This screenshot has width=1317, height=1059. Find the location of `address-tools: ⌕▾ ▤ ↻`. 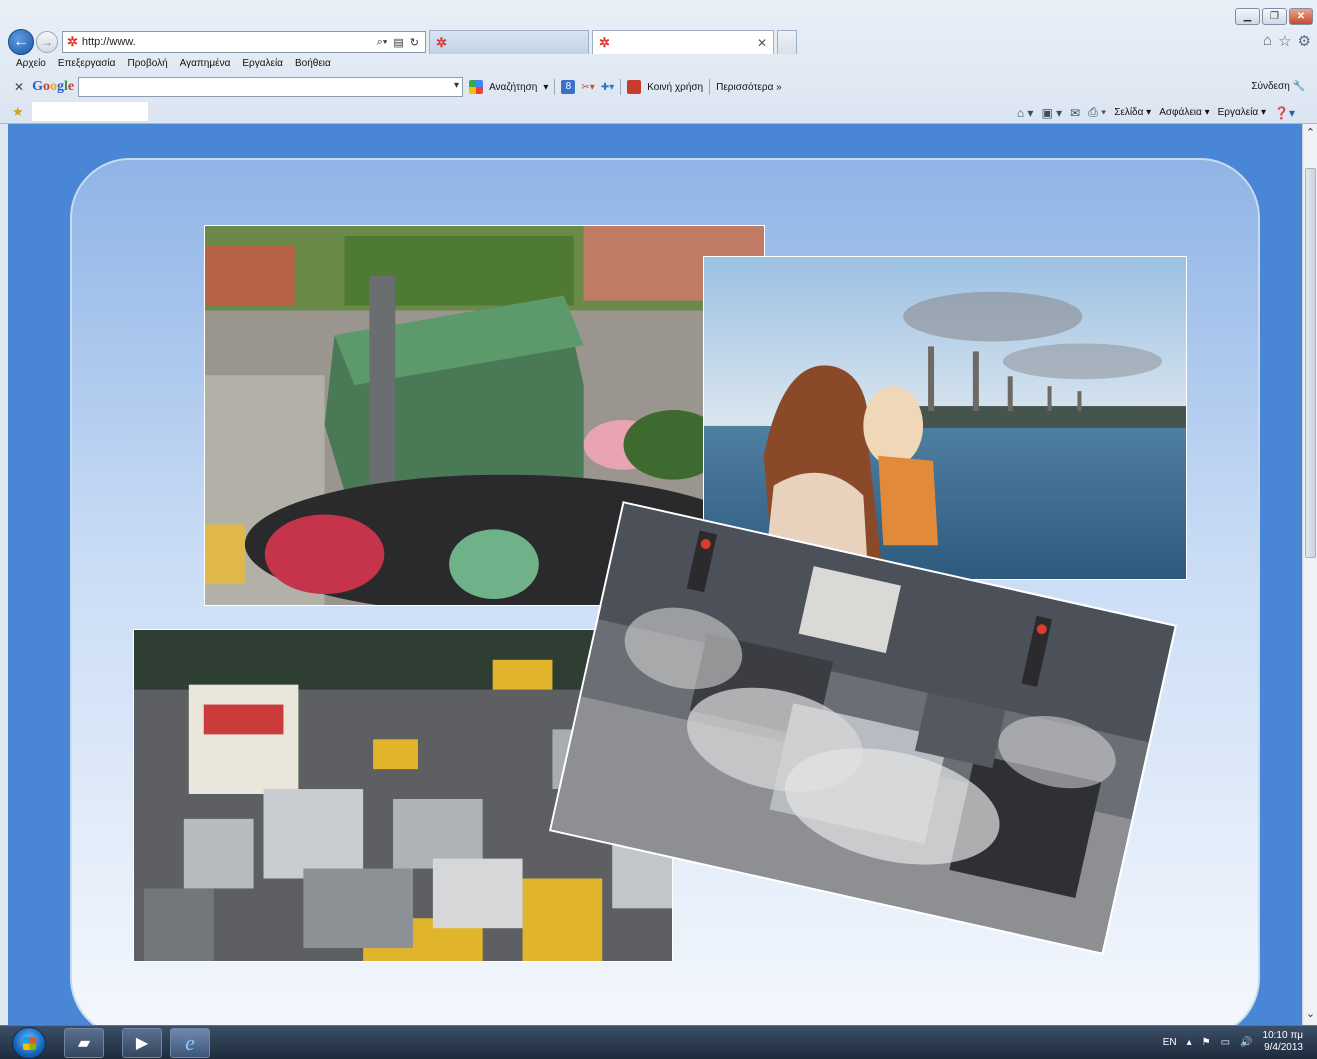

address-tools: ⌕▾ ▤ ↻ is located at coordinates (401, 42).